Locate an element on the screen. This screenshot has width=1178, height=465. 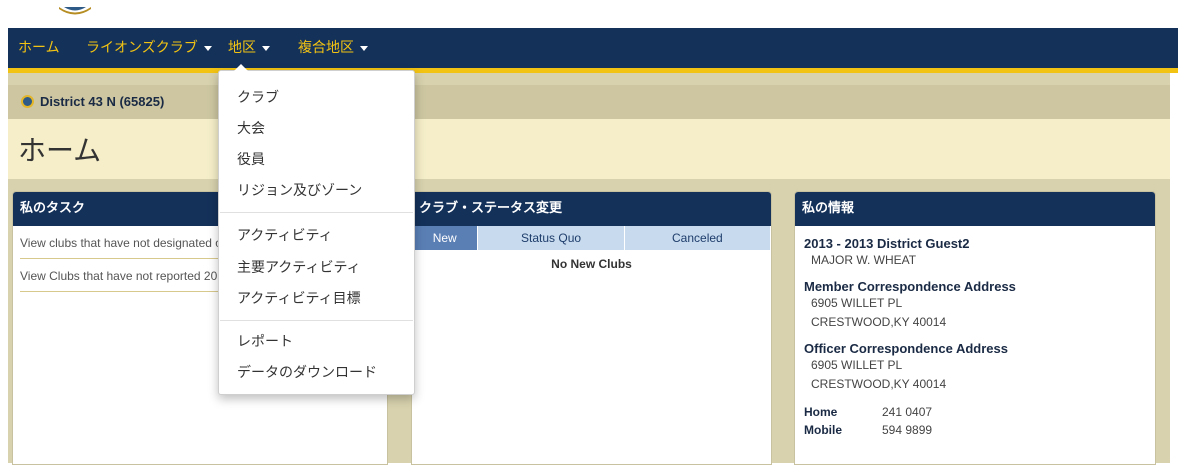
officer-address-heading: Officer Correspondence Address is located at coordinates (906, 348).